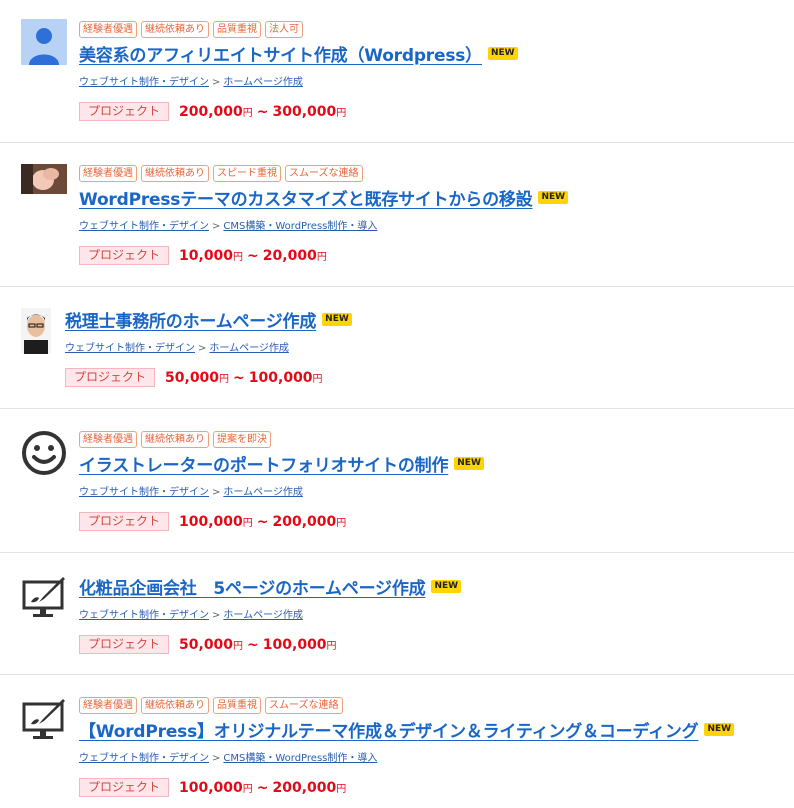 Image resolution: width=794 pixels, height=808 pixels. Describe the element at coordinates (306, 197) in the screenshot. I see `job-title-link: WordPressテーマのカスタマイズと既存サイトからの移設` at that location.